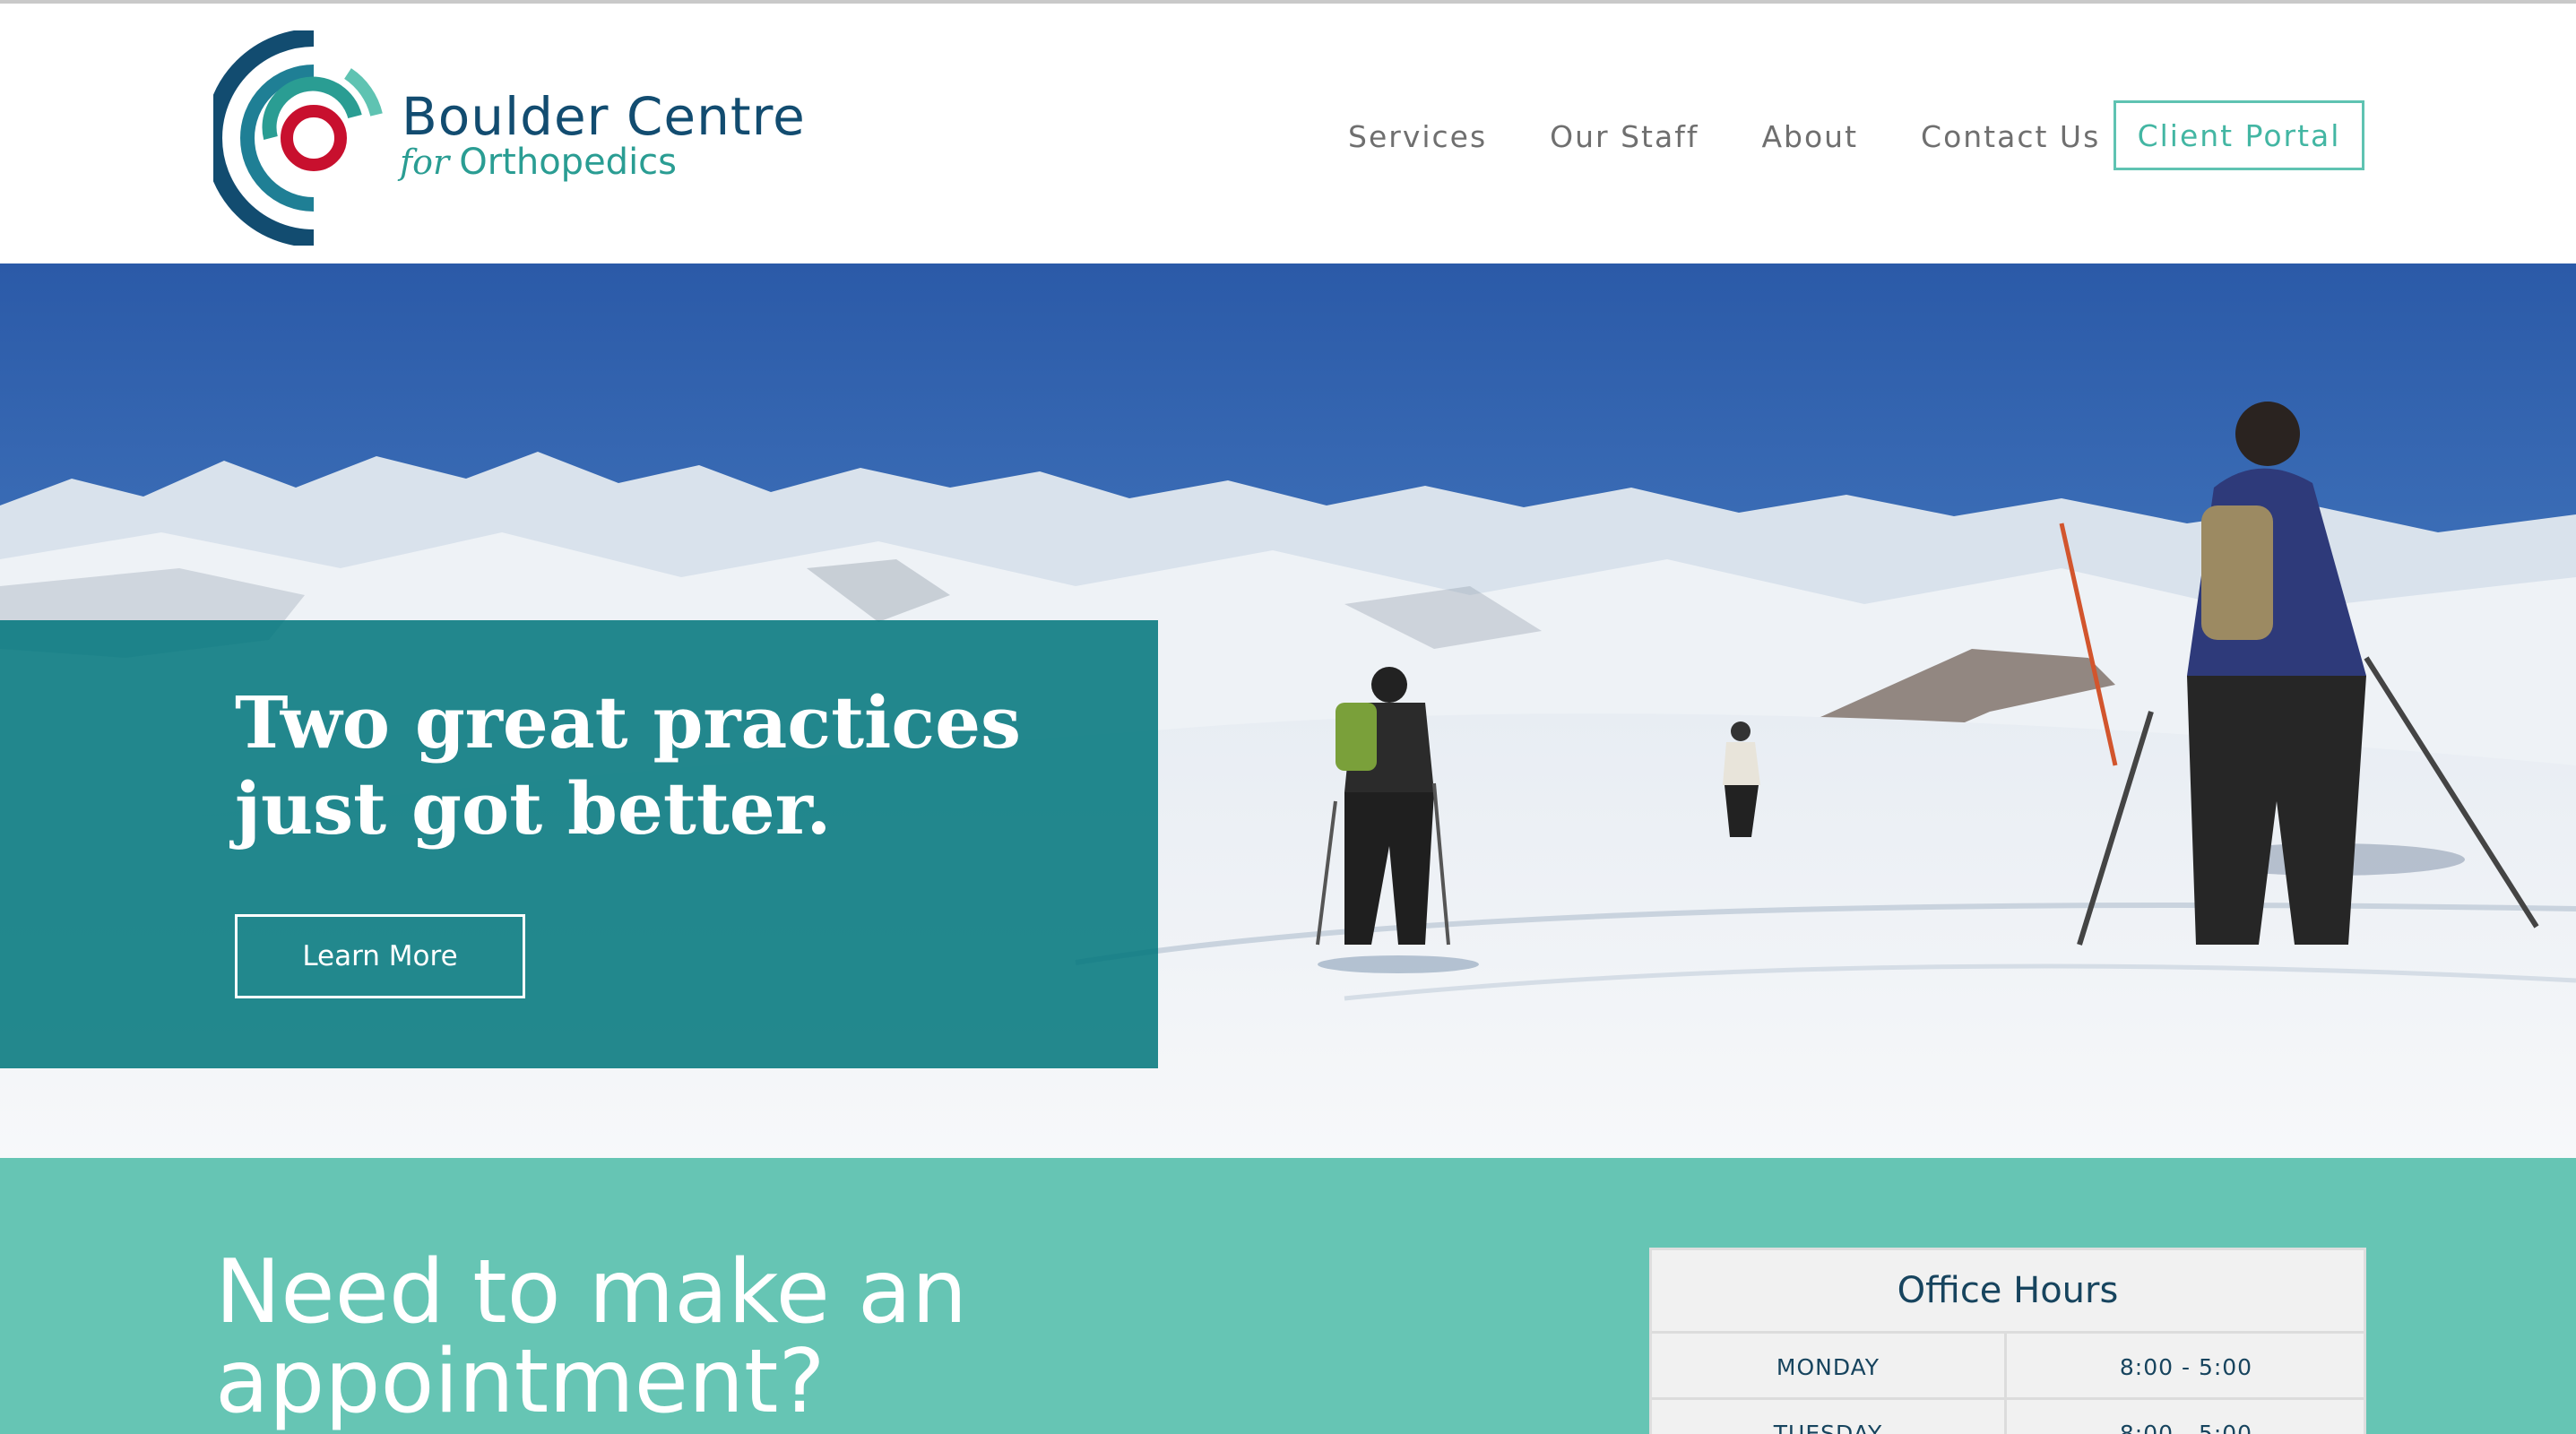 This screenshot has width=2576, height=1434. Describe the element at coordinates (2239, 135) in the screenshot. I see `client-portal-button: Client Portal` at that location.